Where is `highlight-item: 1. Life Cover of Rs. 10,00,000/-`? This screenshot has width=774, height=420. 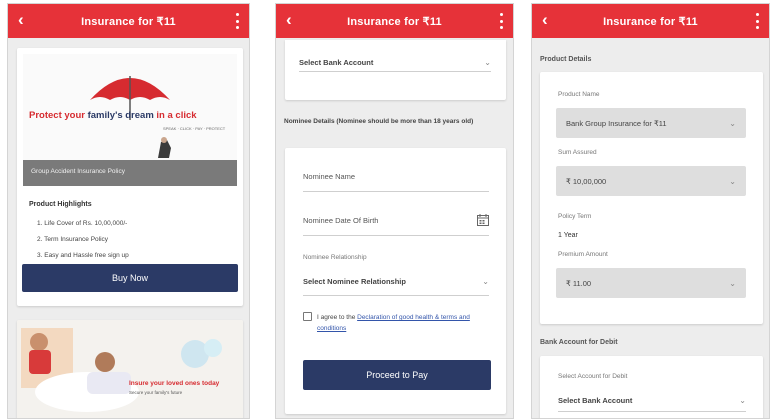 highlight-item: 1. Life Cover of Rs. 10,00,000/- is located at coordinates (82, 223).